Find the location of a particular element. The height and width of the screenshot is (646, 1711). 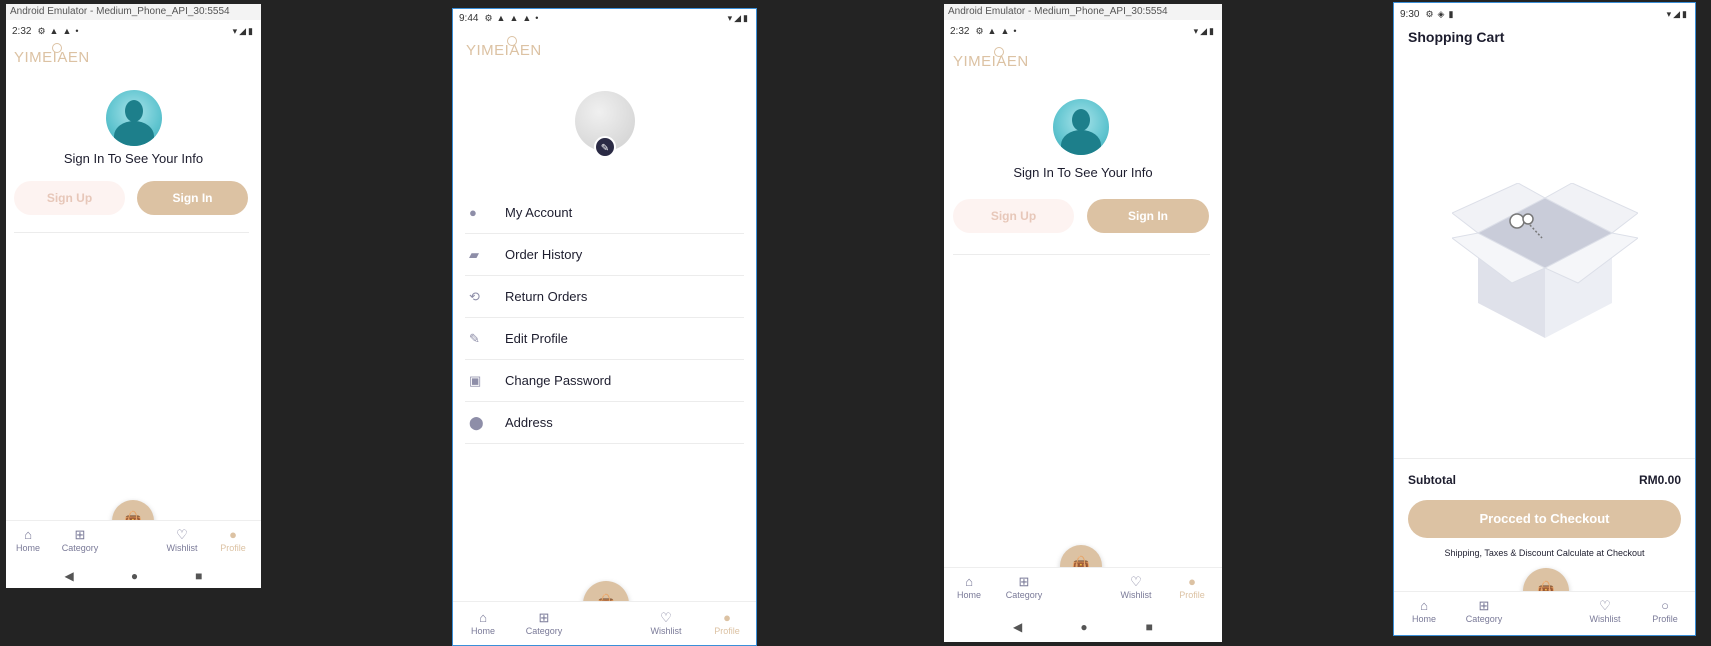

profile-icon: ● is located at coordinates (1192, 581).